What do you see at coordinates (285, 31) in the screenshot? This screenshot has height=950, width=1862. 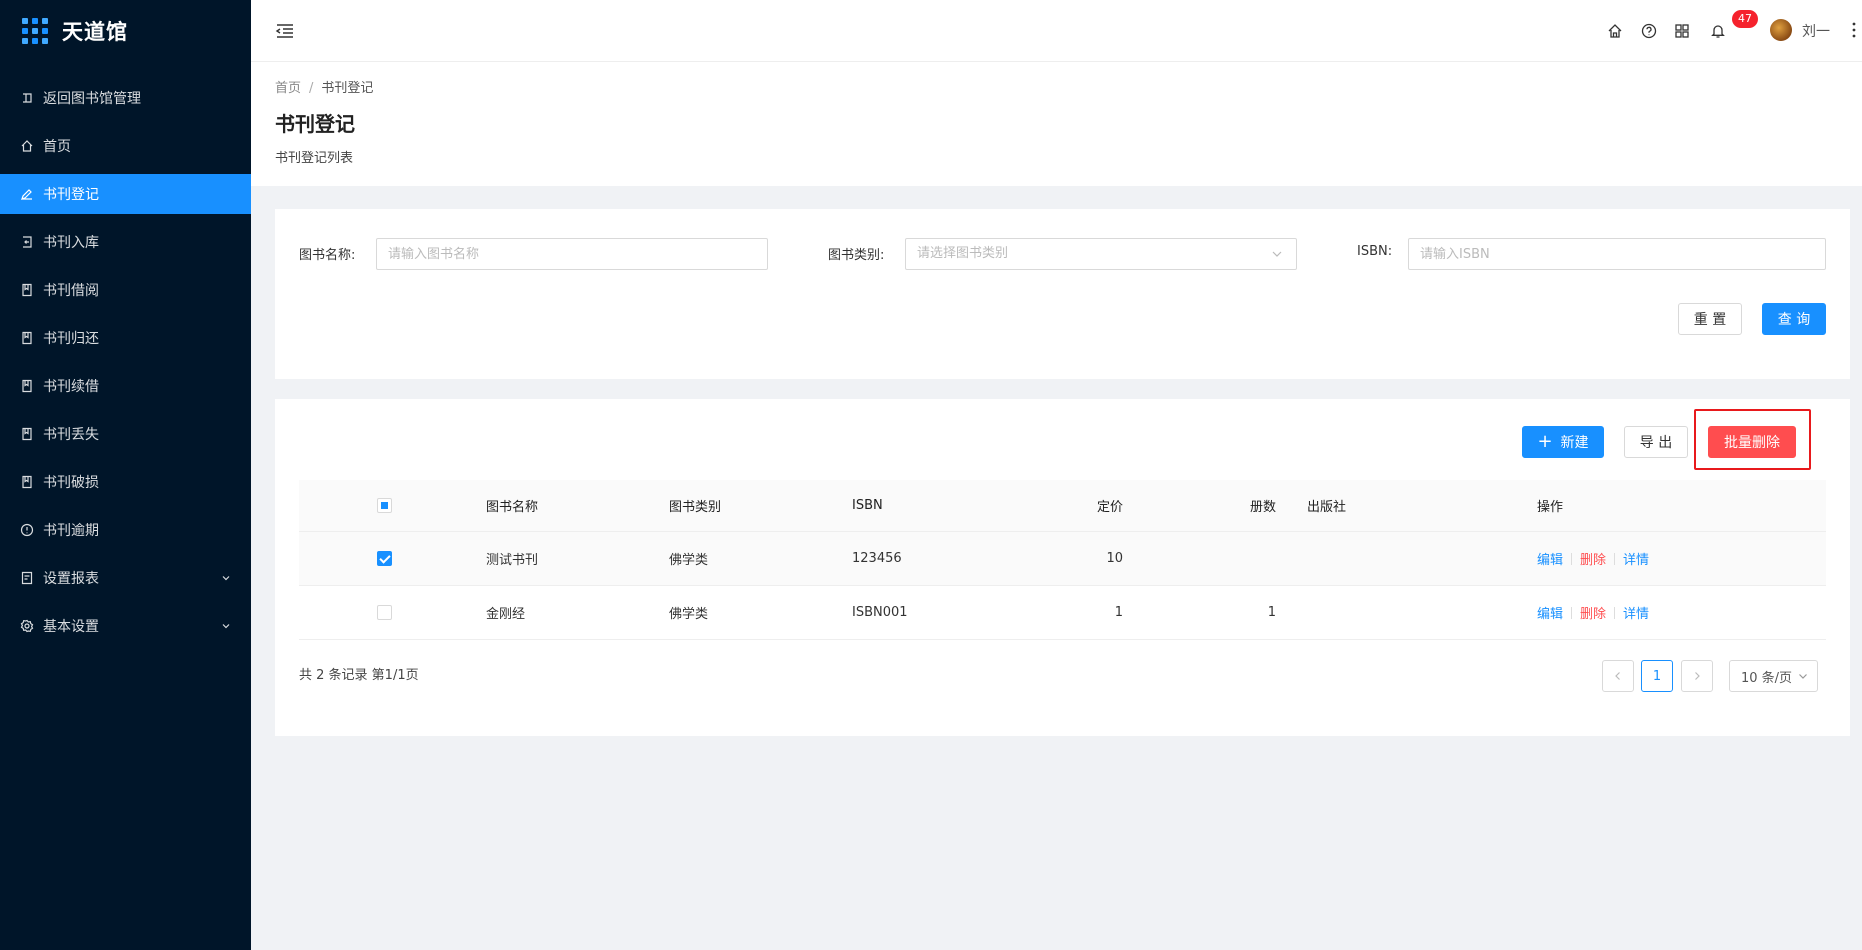 I see `menu-fold-icon` at bounding box center [285, 31].